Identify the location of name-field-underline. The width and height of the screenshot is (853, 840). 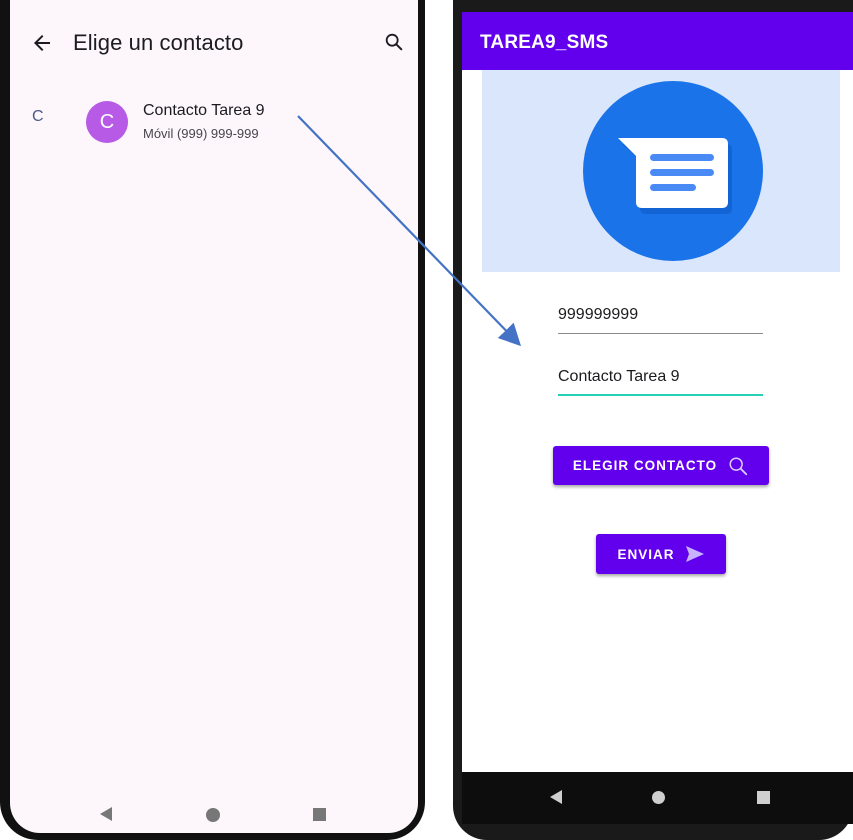
(660, 395).